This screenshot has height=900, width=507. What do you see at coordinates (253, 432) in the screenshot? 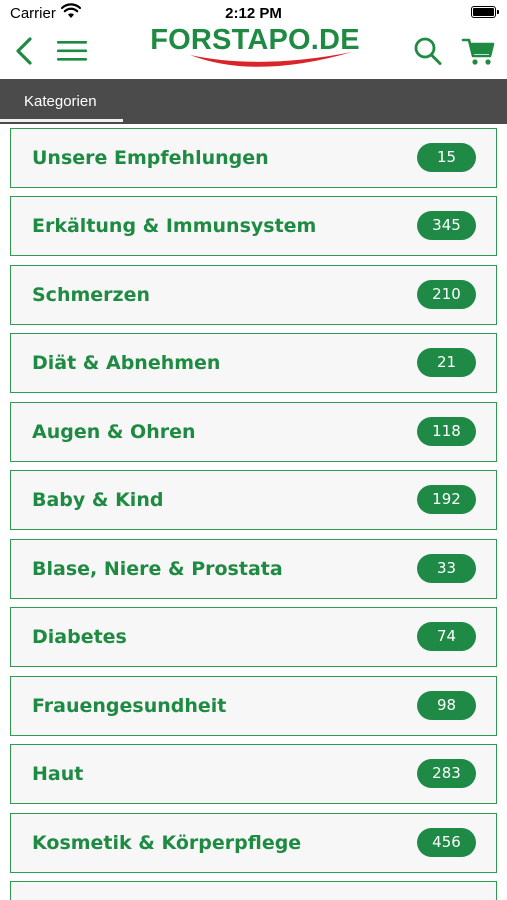
I see `category-item: Augen & Ohren 118` at bounding box center [253, 432].